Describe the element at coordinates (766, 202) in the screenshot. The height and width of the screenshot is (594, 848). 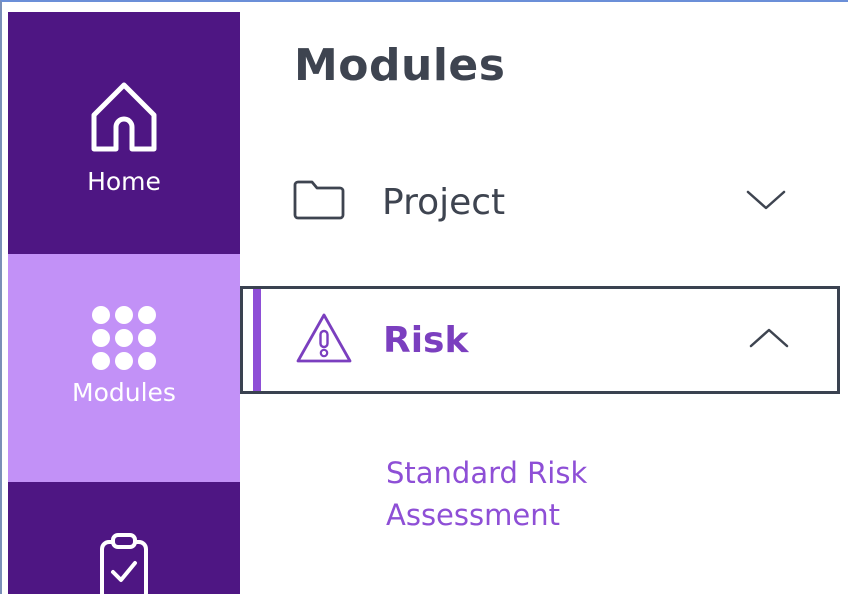
I see `chevron-down-icon` at that location.